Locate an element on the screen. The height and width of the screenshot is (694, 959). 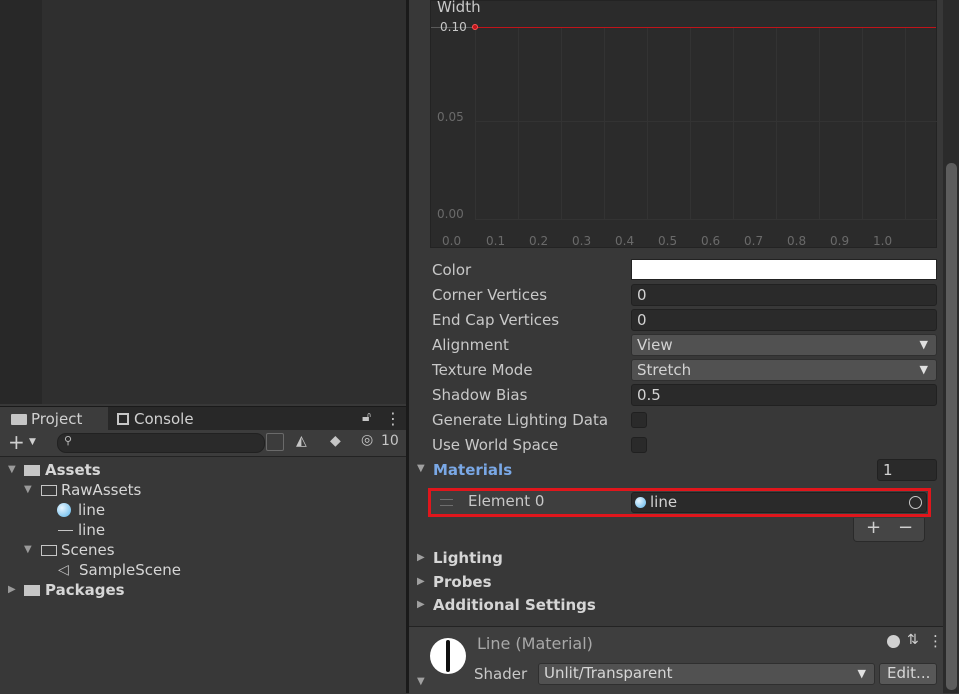
end-cap-vertices-field: 0 is located at coordinates (784, 320).